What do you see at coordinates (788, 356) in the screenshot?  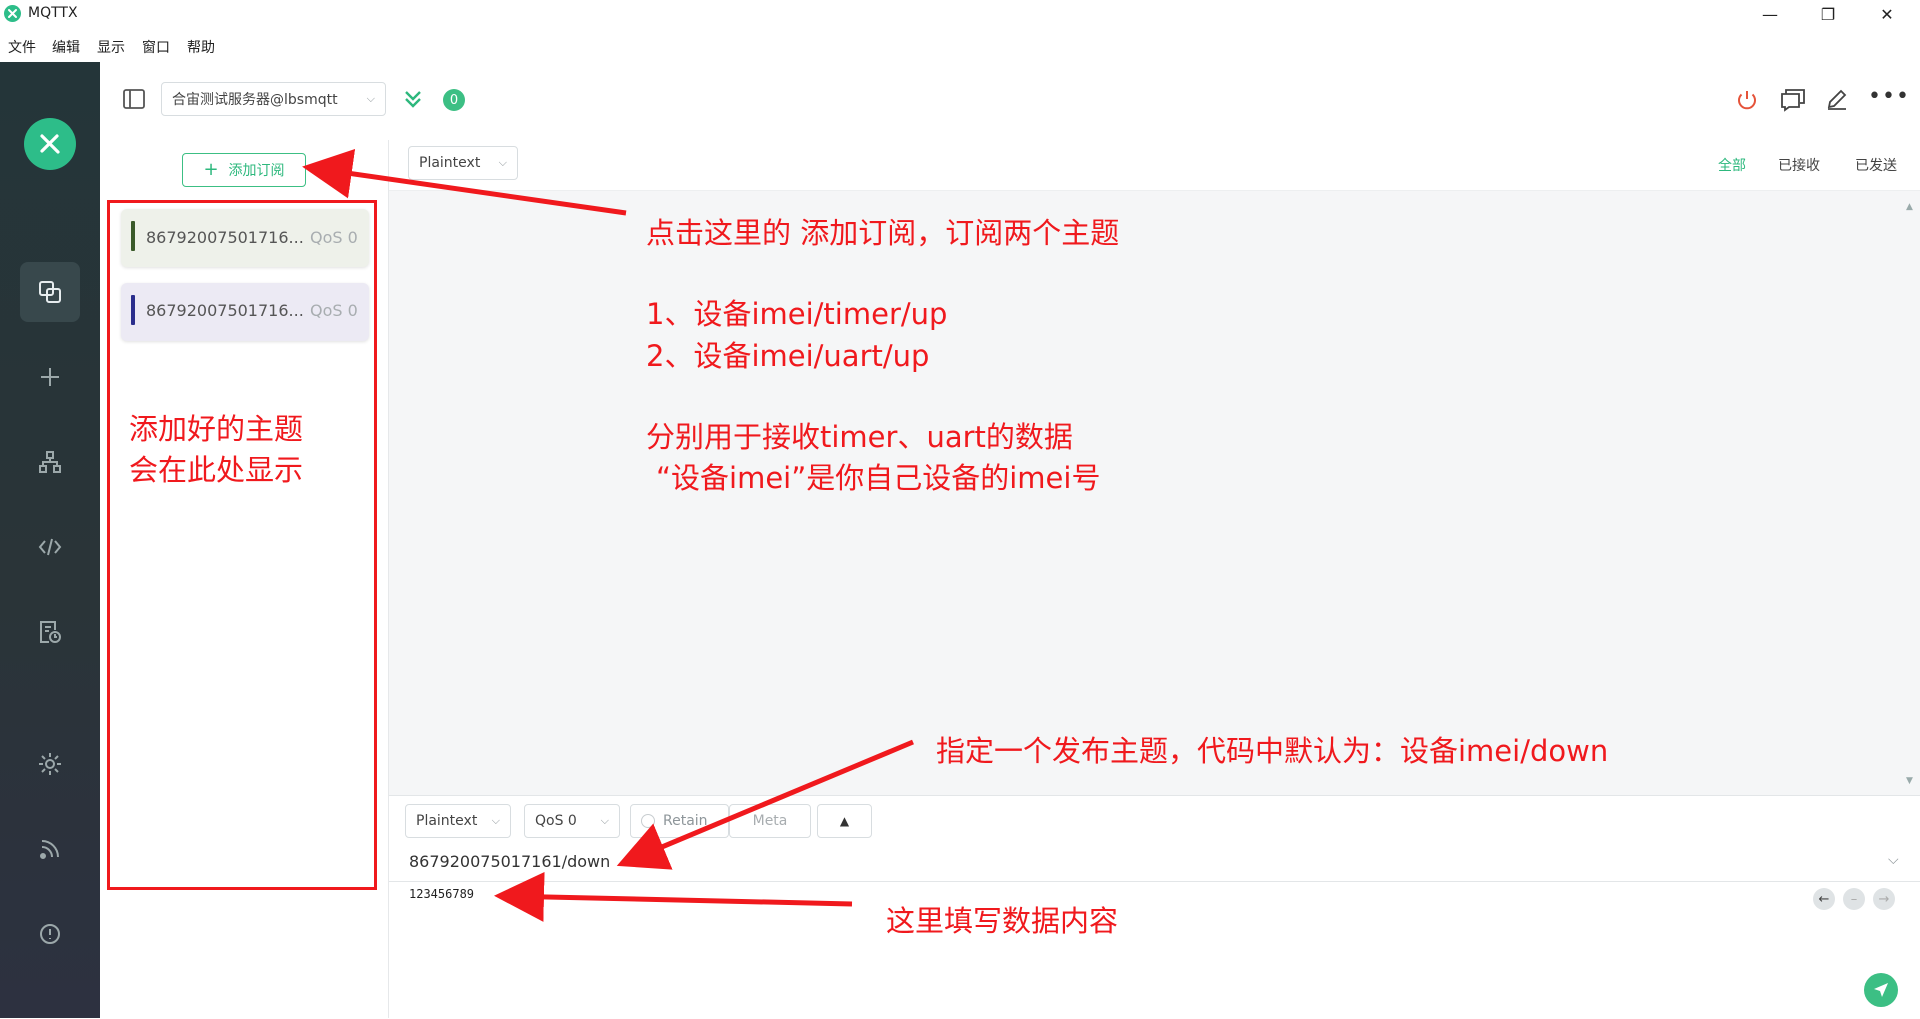 I see `annotation-text: 2、设备imei/uart/up` at bounding box center [788, 356].